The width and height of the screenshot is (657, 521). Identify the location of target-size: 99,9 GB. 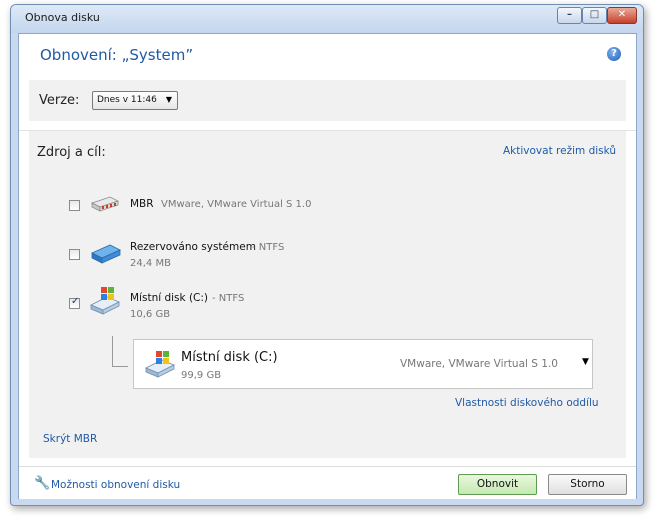
(201, 375).